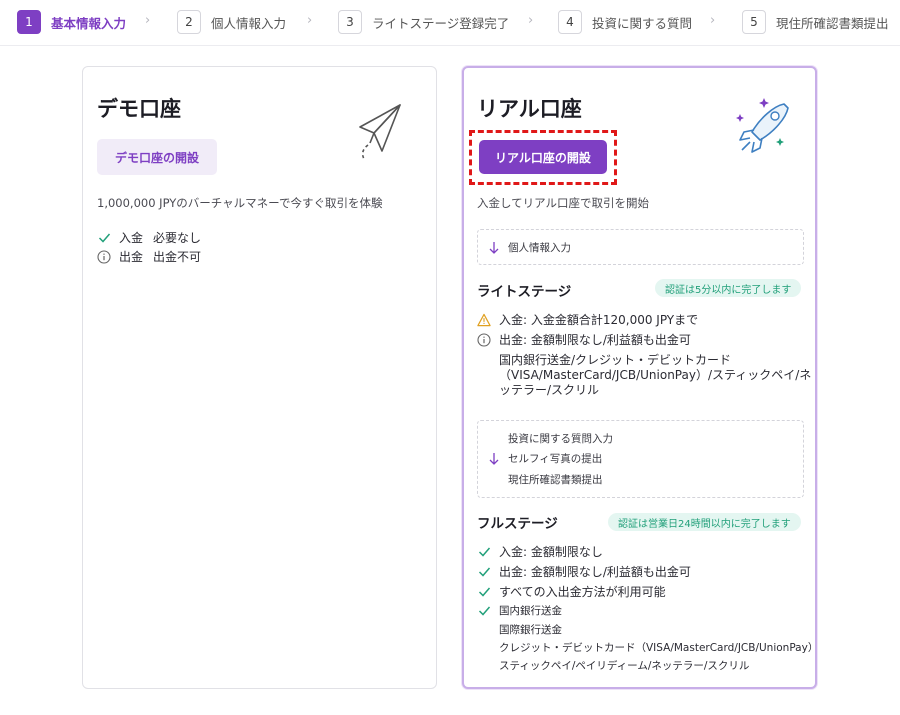 This screenshot has height=715, width=900. Describe the element at coordinates (754, 22) in the screenshot. I see `step-number: 5` at that location.